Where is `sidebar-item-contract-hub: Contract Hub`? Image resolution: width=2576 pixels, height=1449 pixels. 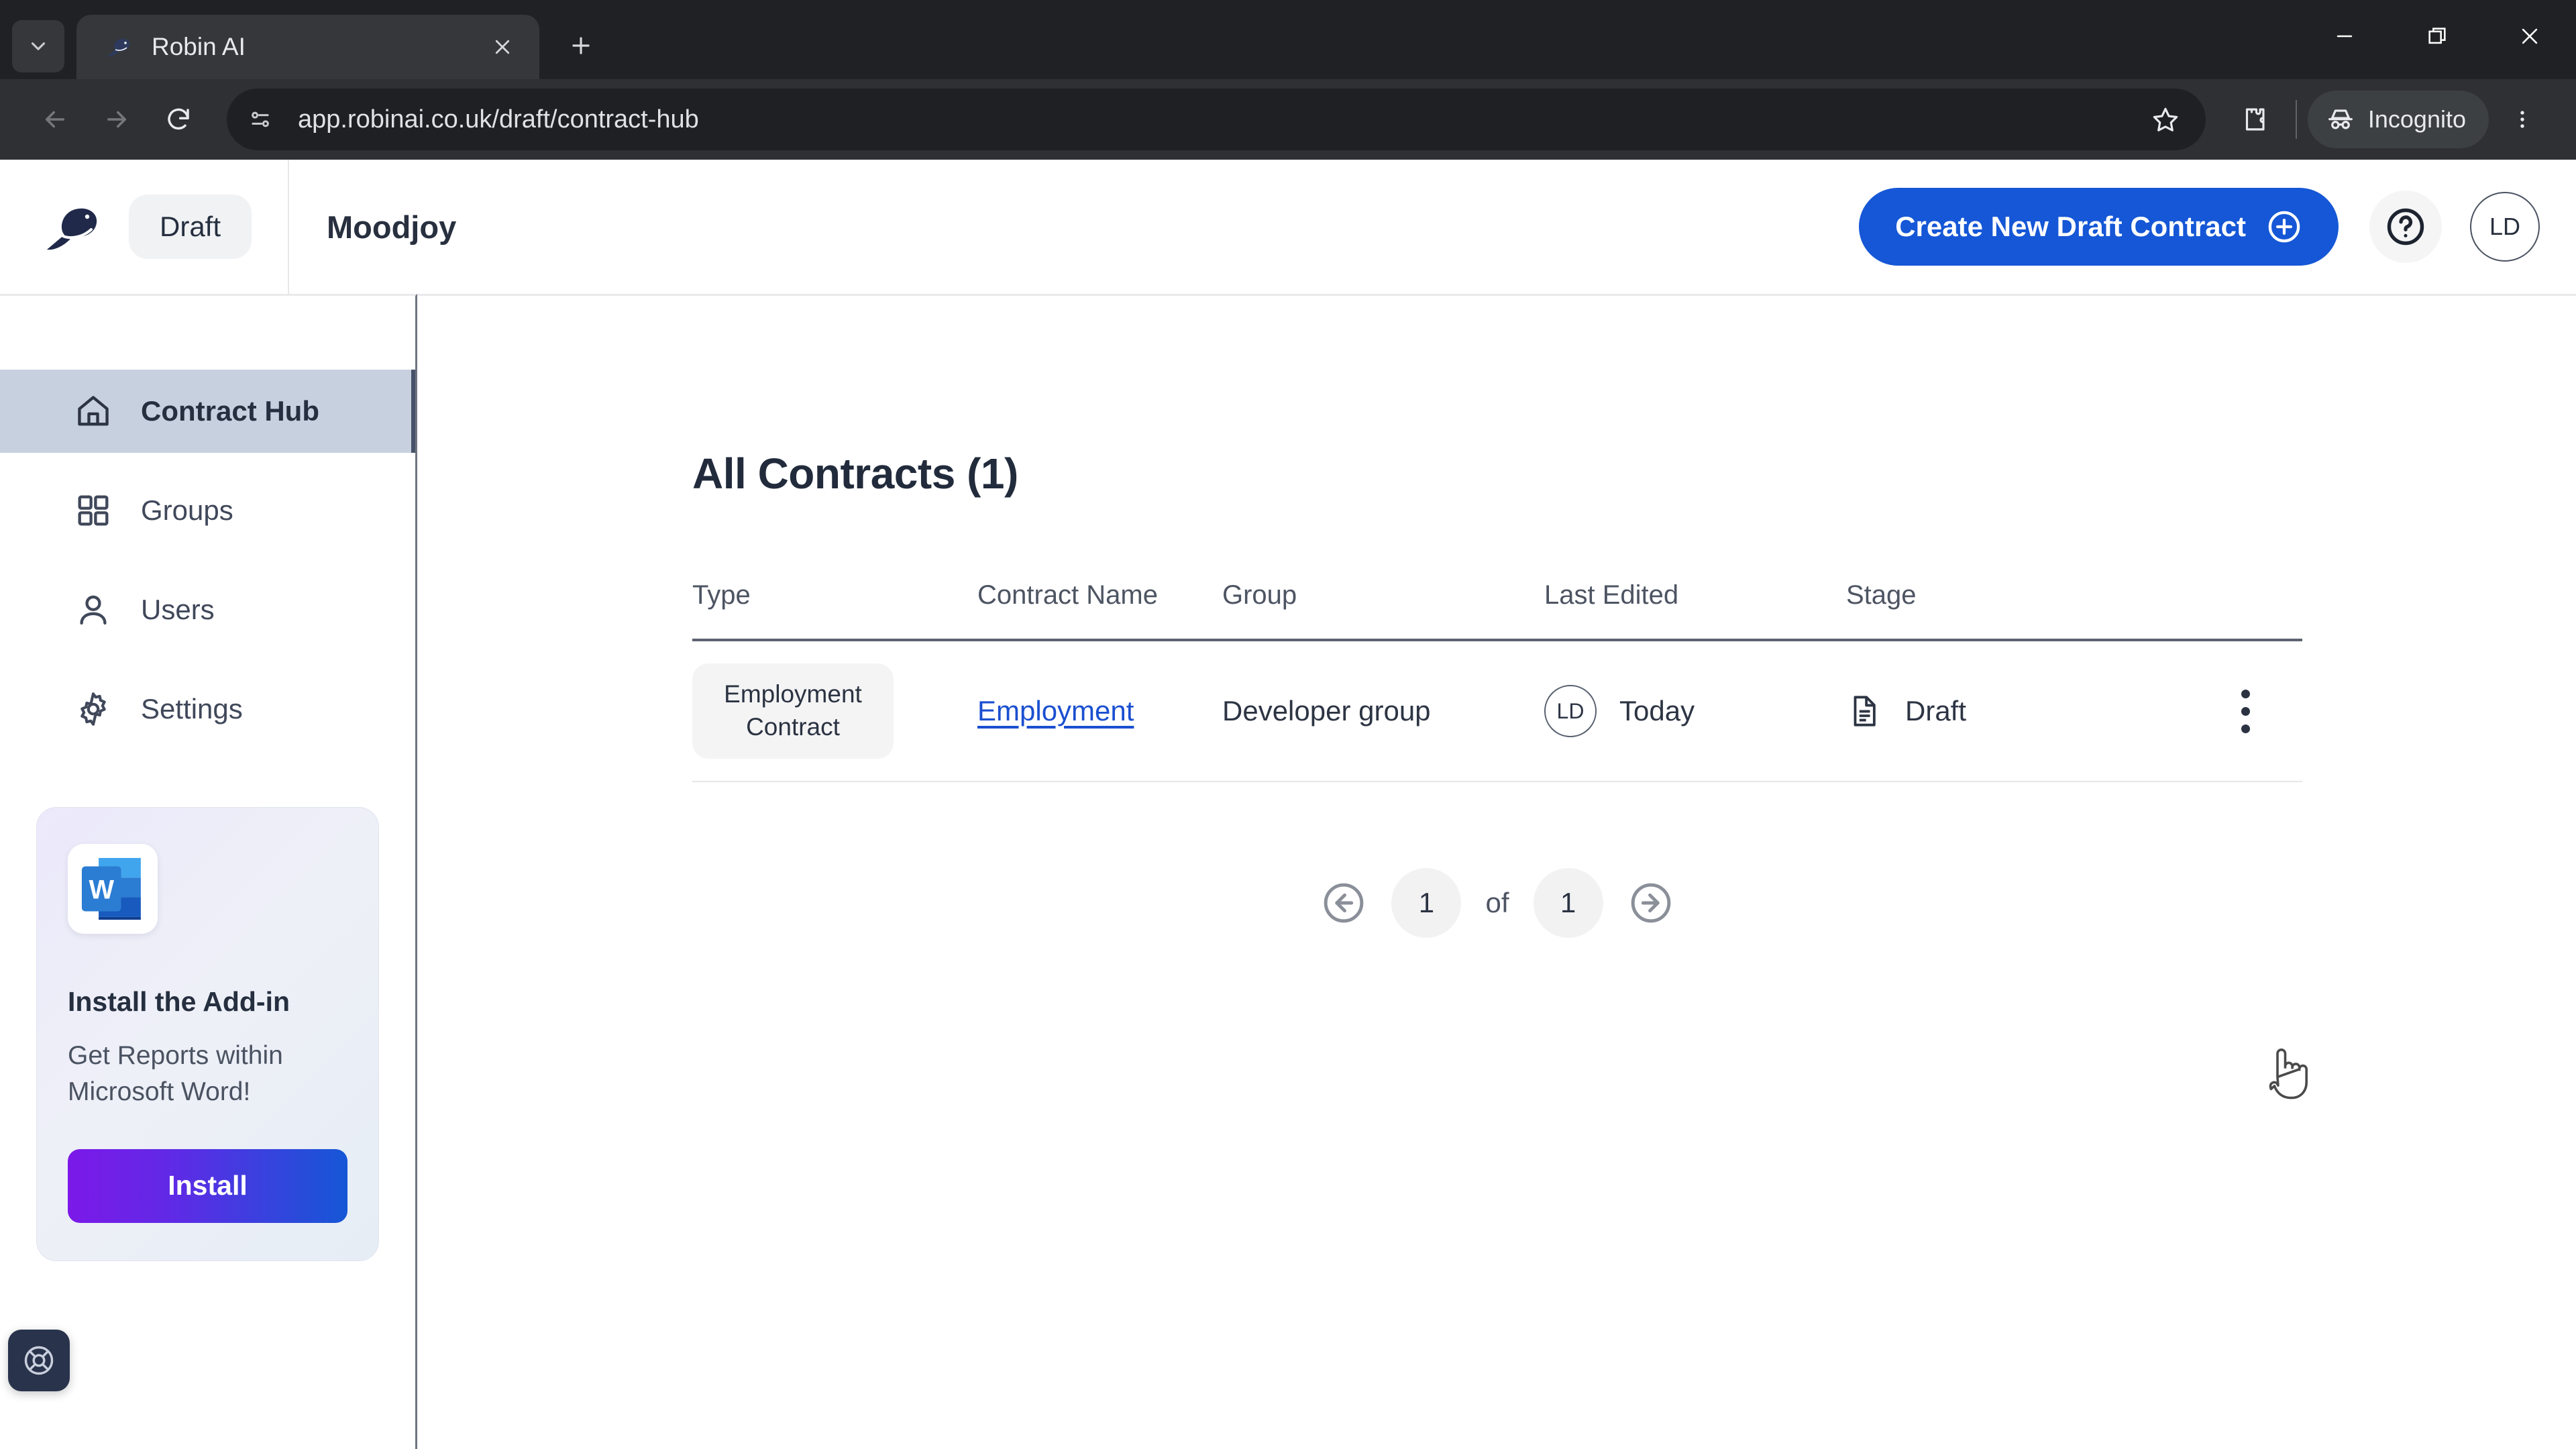 sidebar-item-contract-hub: Contract Hub is located at coordinates (207, 411).